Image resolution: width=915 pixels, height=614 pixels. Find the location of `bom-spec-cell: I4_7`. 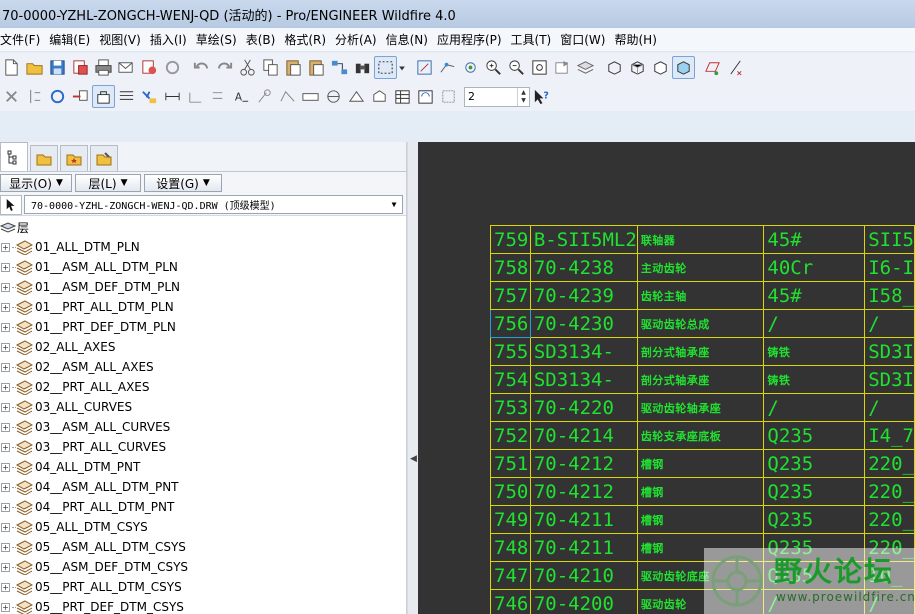

bom-spec-cell: I4_7 is located at coordinates (889, 435).